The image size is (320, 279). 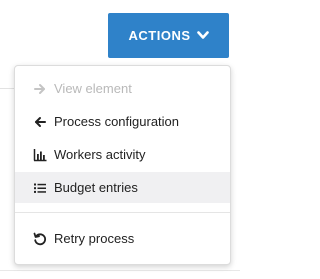 I want to click on menu-item-view-element: View element, so click(x=122, y=88).